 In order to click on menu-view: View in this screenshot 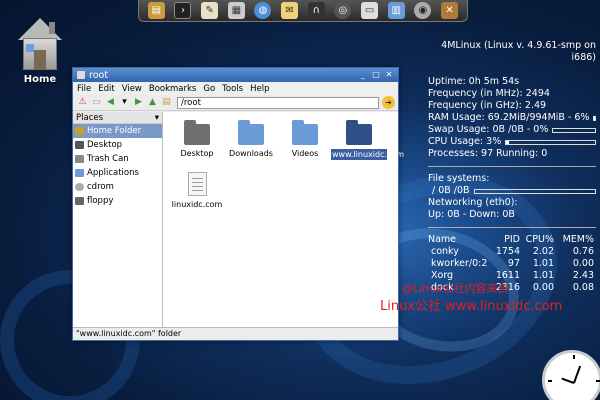, I will do `click(132, 89)`.